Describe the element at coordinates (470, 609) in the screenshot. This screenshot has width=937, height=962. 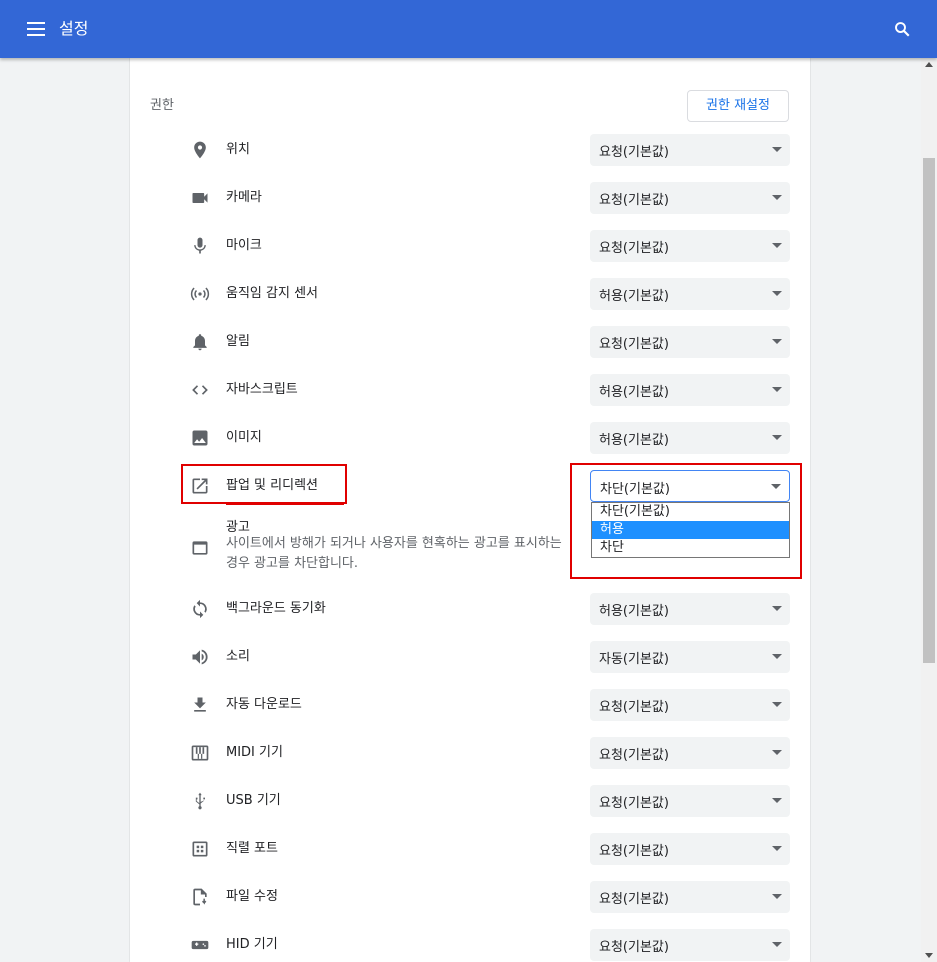
I see `permission-row-background-sync: 백그라운드 동기화 허용(기본값)` at that location.